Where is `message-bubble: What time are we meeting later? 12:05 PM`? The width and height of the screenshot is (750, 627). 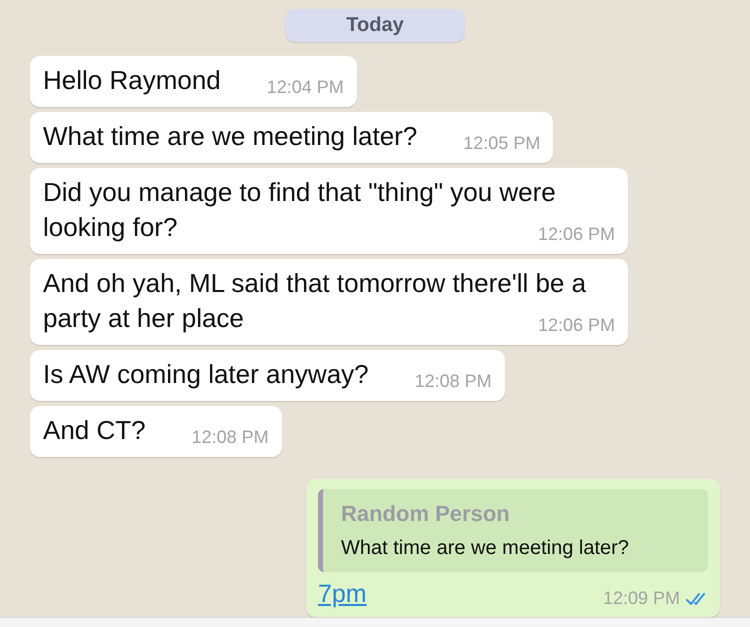
message-bubble: What time are we meeting later? 12:05 PM is located at coordinates (292, 137).